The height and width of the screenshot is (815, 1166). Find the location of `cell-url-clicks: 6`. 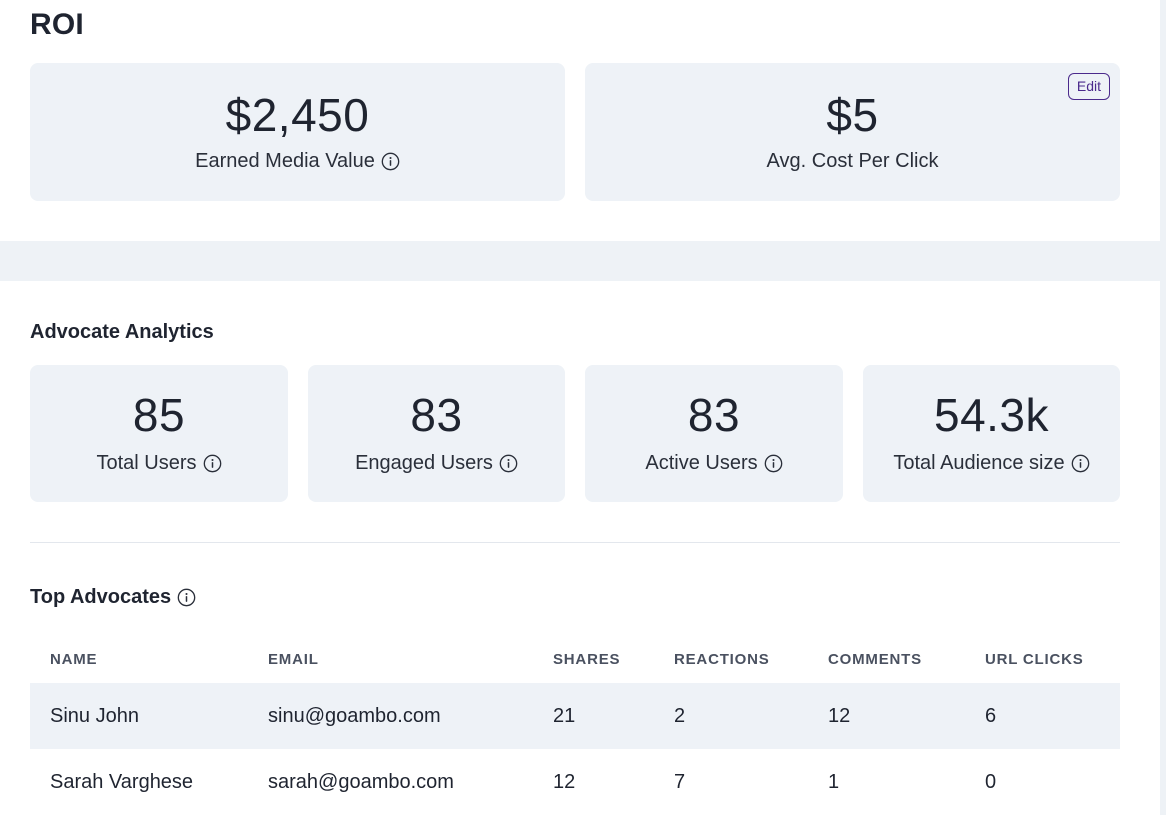

cell-url-clicks: 6 is located at coordinates (1042, 716).